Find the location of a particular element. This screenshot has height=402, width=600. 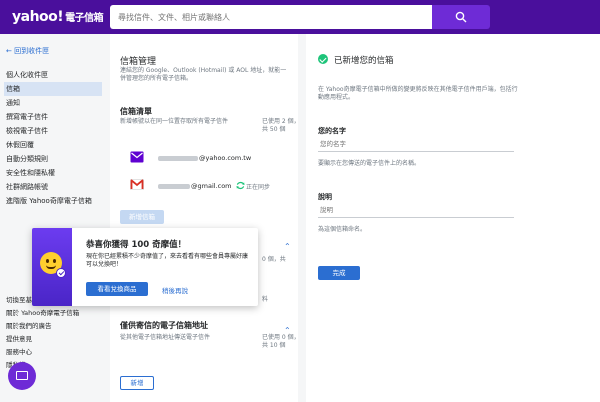

description-hint: 為這個信箱命名。 is located at coordinates (342, 229).